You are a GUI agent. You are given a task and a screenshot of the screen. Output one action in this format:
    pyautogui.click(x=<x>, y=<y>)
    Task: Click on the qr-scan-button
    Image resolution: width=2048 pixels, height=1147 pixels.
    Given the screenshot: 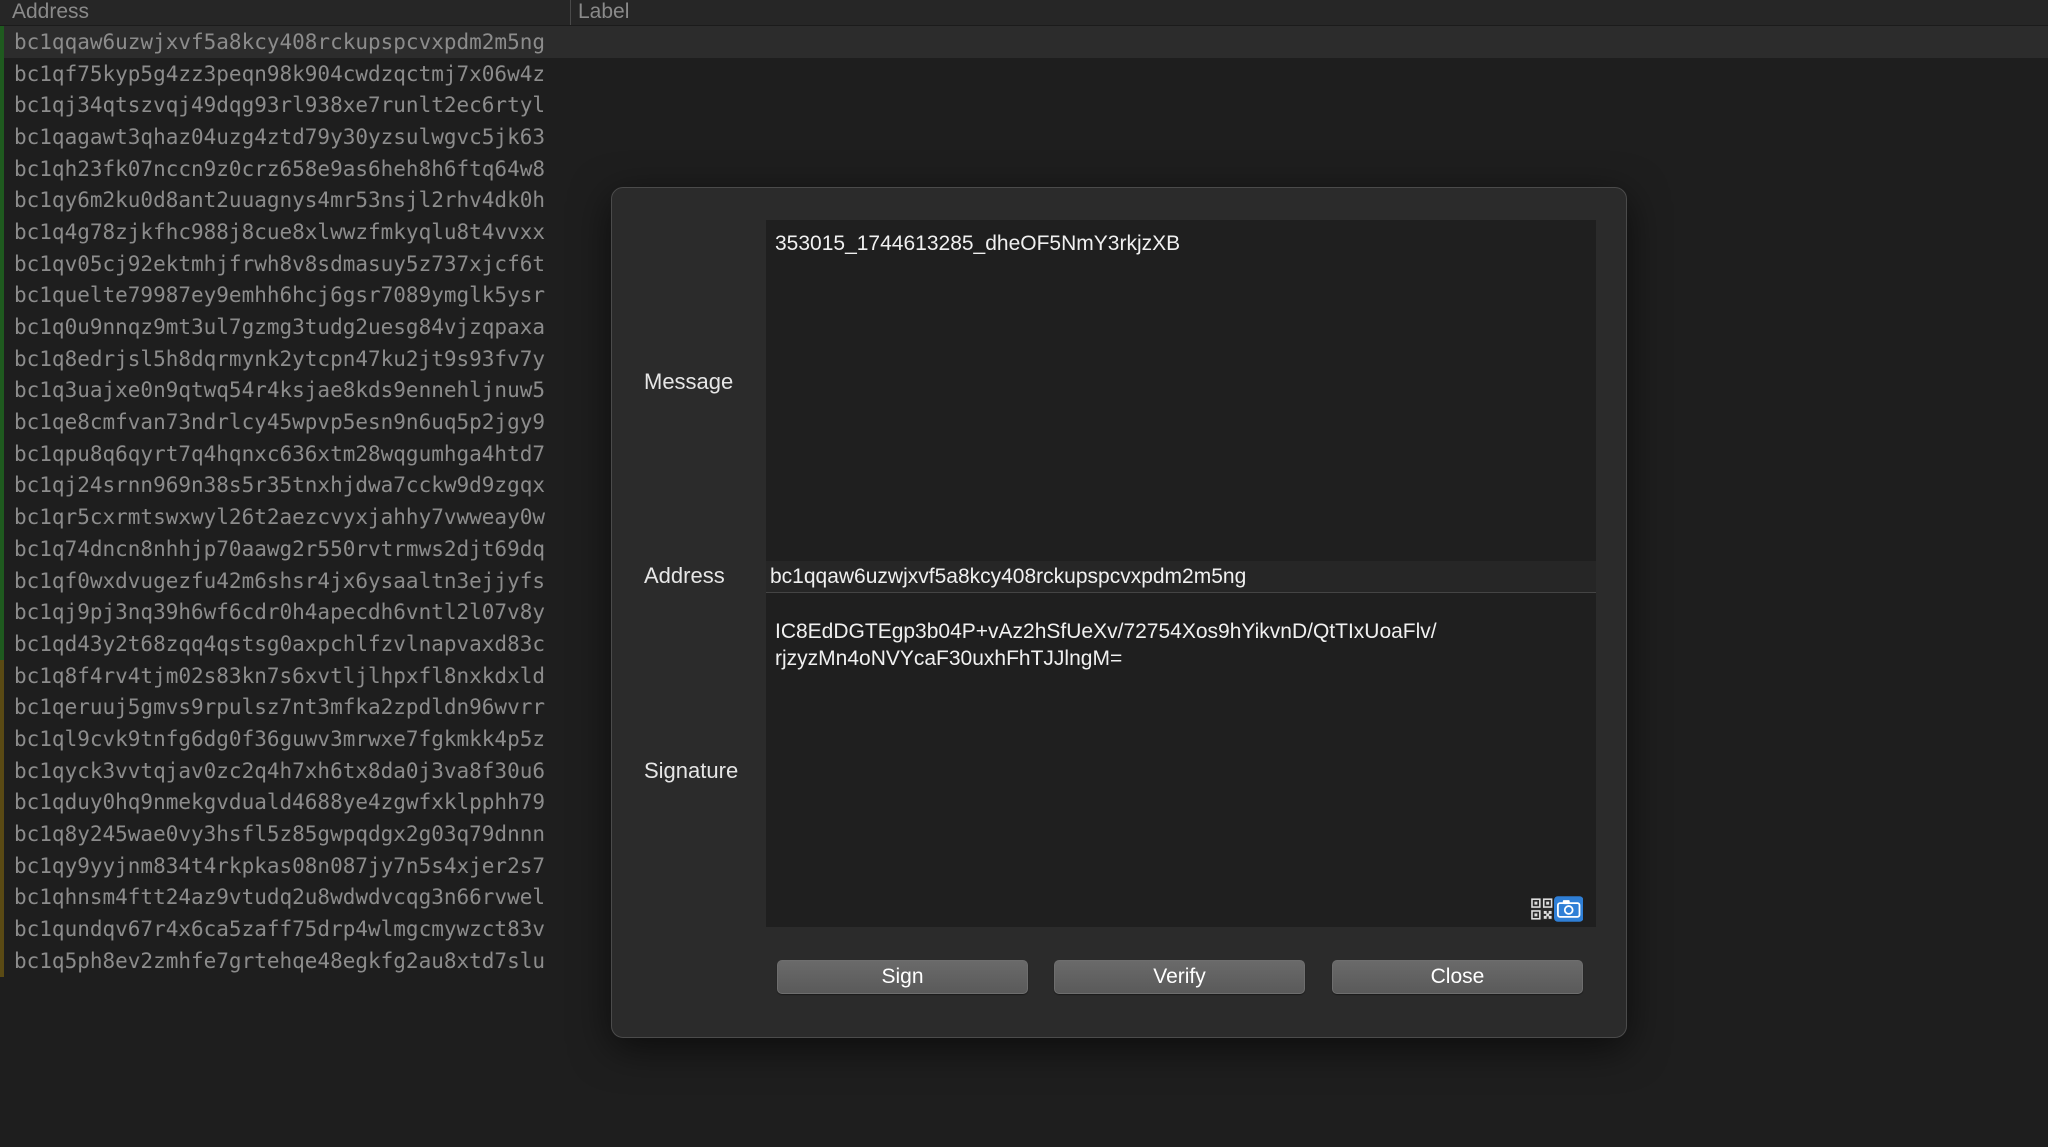 What is the action you would take?
    pyautogui.click(x=1557, y=908)
    